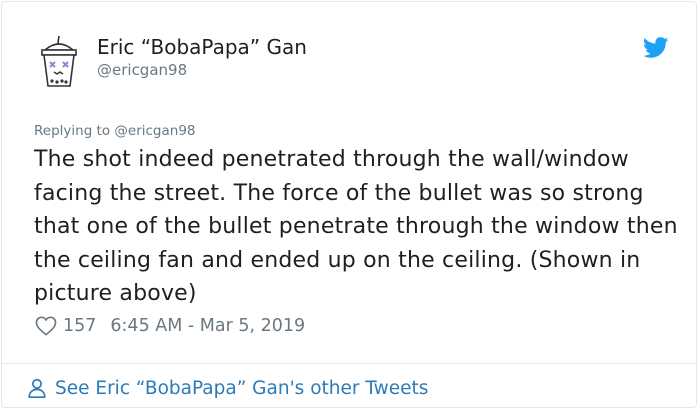 This screenshot has width=700, height=411. What do you see at coordinates (207, 326) in the screenshot?
I see `tweet-timestamp: 6:45 AM - Mar 5, 2019` at bounding box center [207, 326].